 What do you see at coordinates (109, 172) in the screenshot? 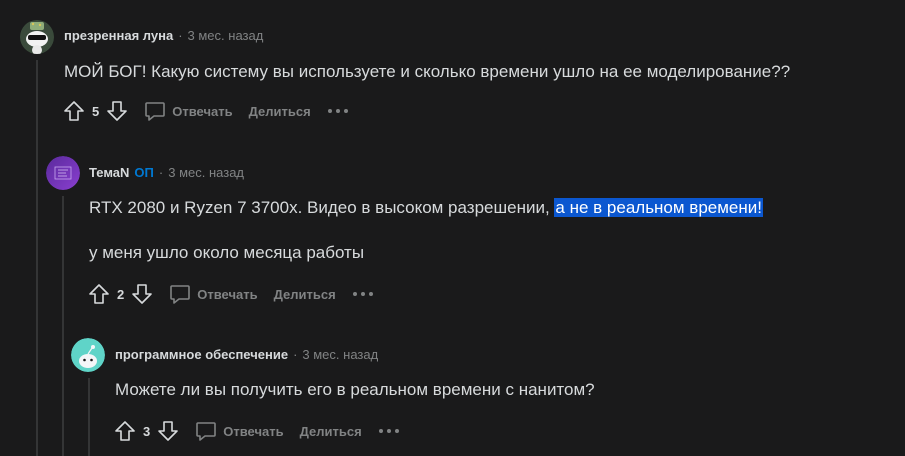
I see `comment-author: ТемаN` at bounding box center [109, 172].